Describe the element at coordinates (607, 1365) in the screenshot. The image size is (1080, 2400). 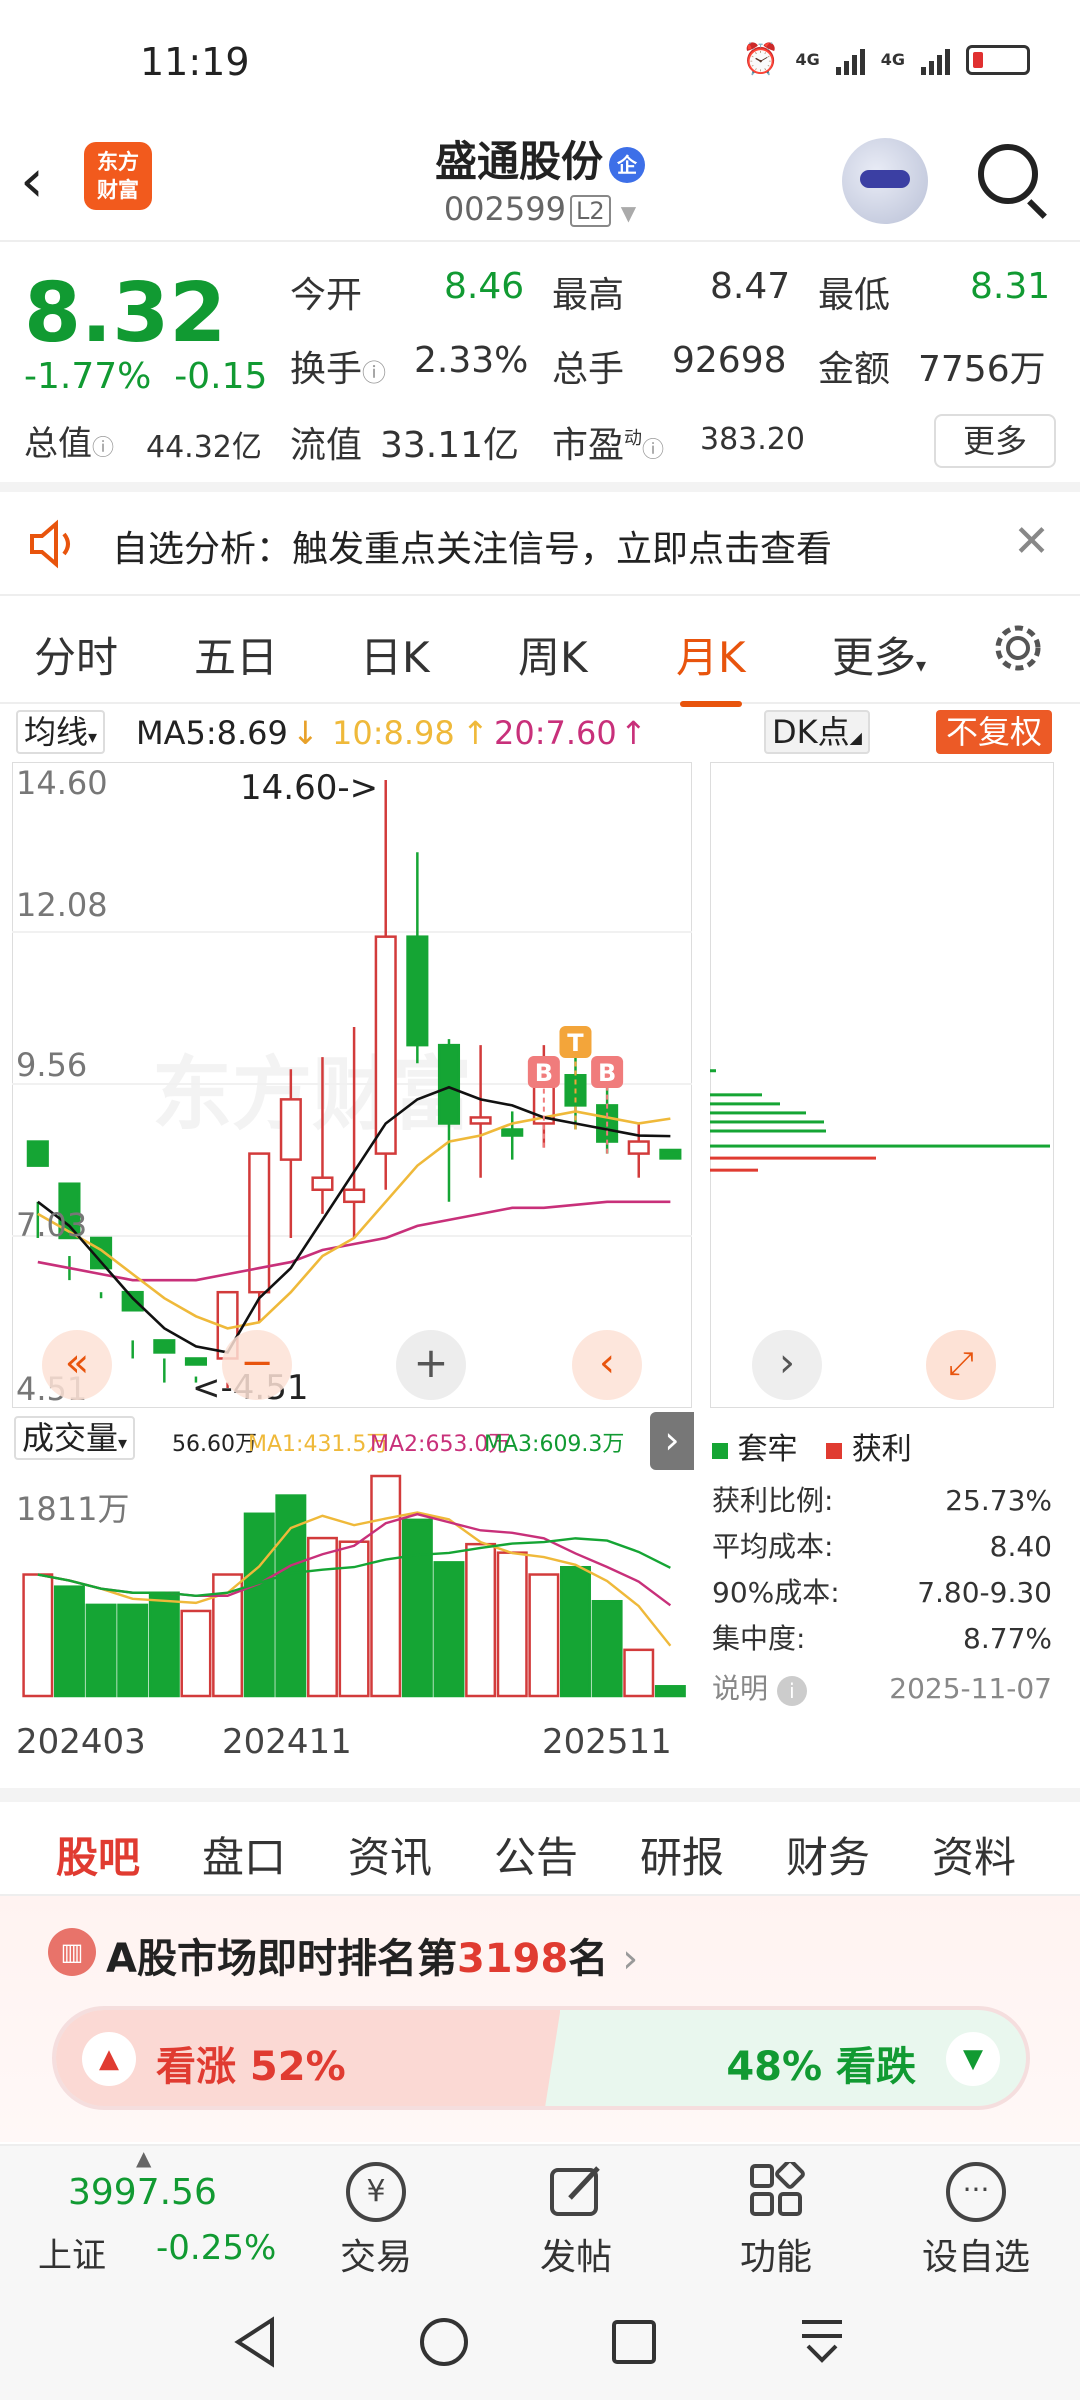
I see `chevron-left-icon: ‹` at that location.